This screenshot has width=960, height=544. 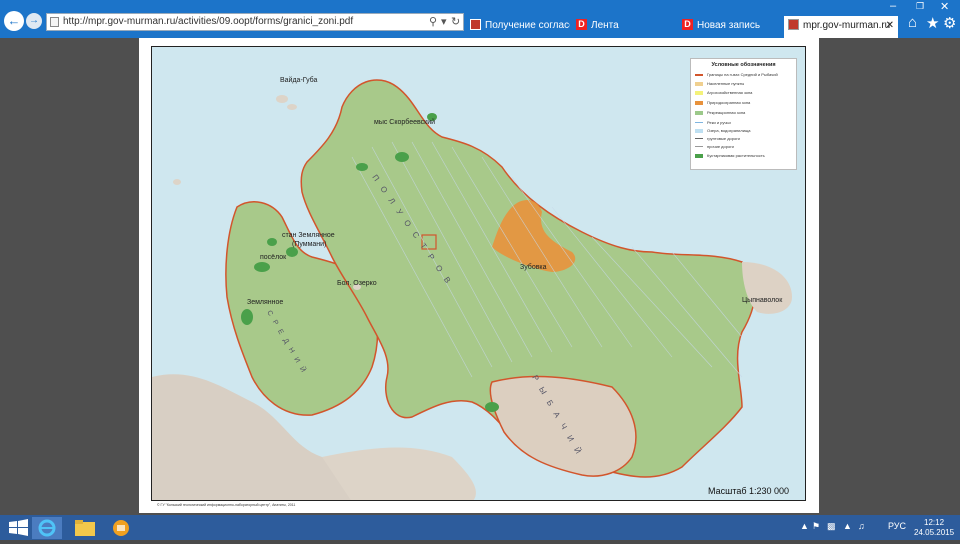 I want to click on tab-label: Лента, so click(x=605, y=25).